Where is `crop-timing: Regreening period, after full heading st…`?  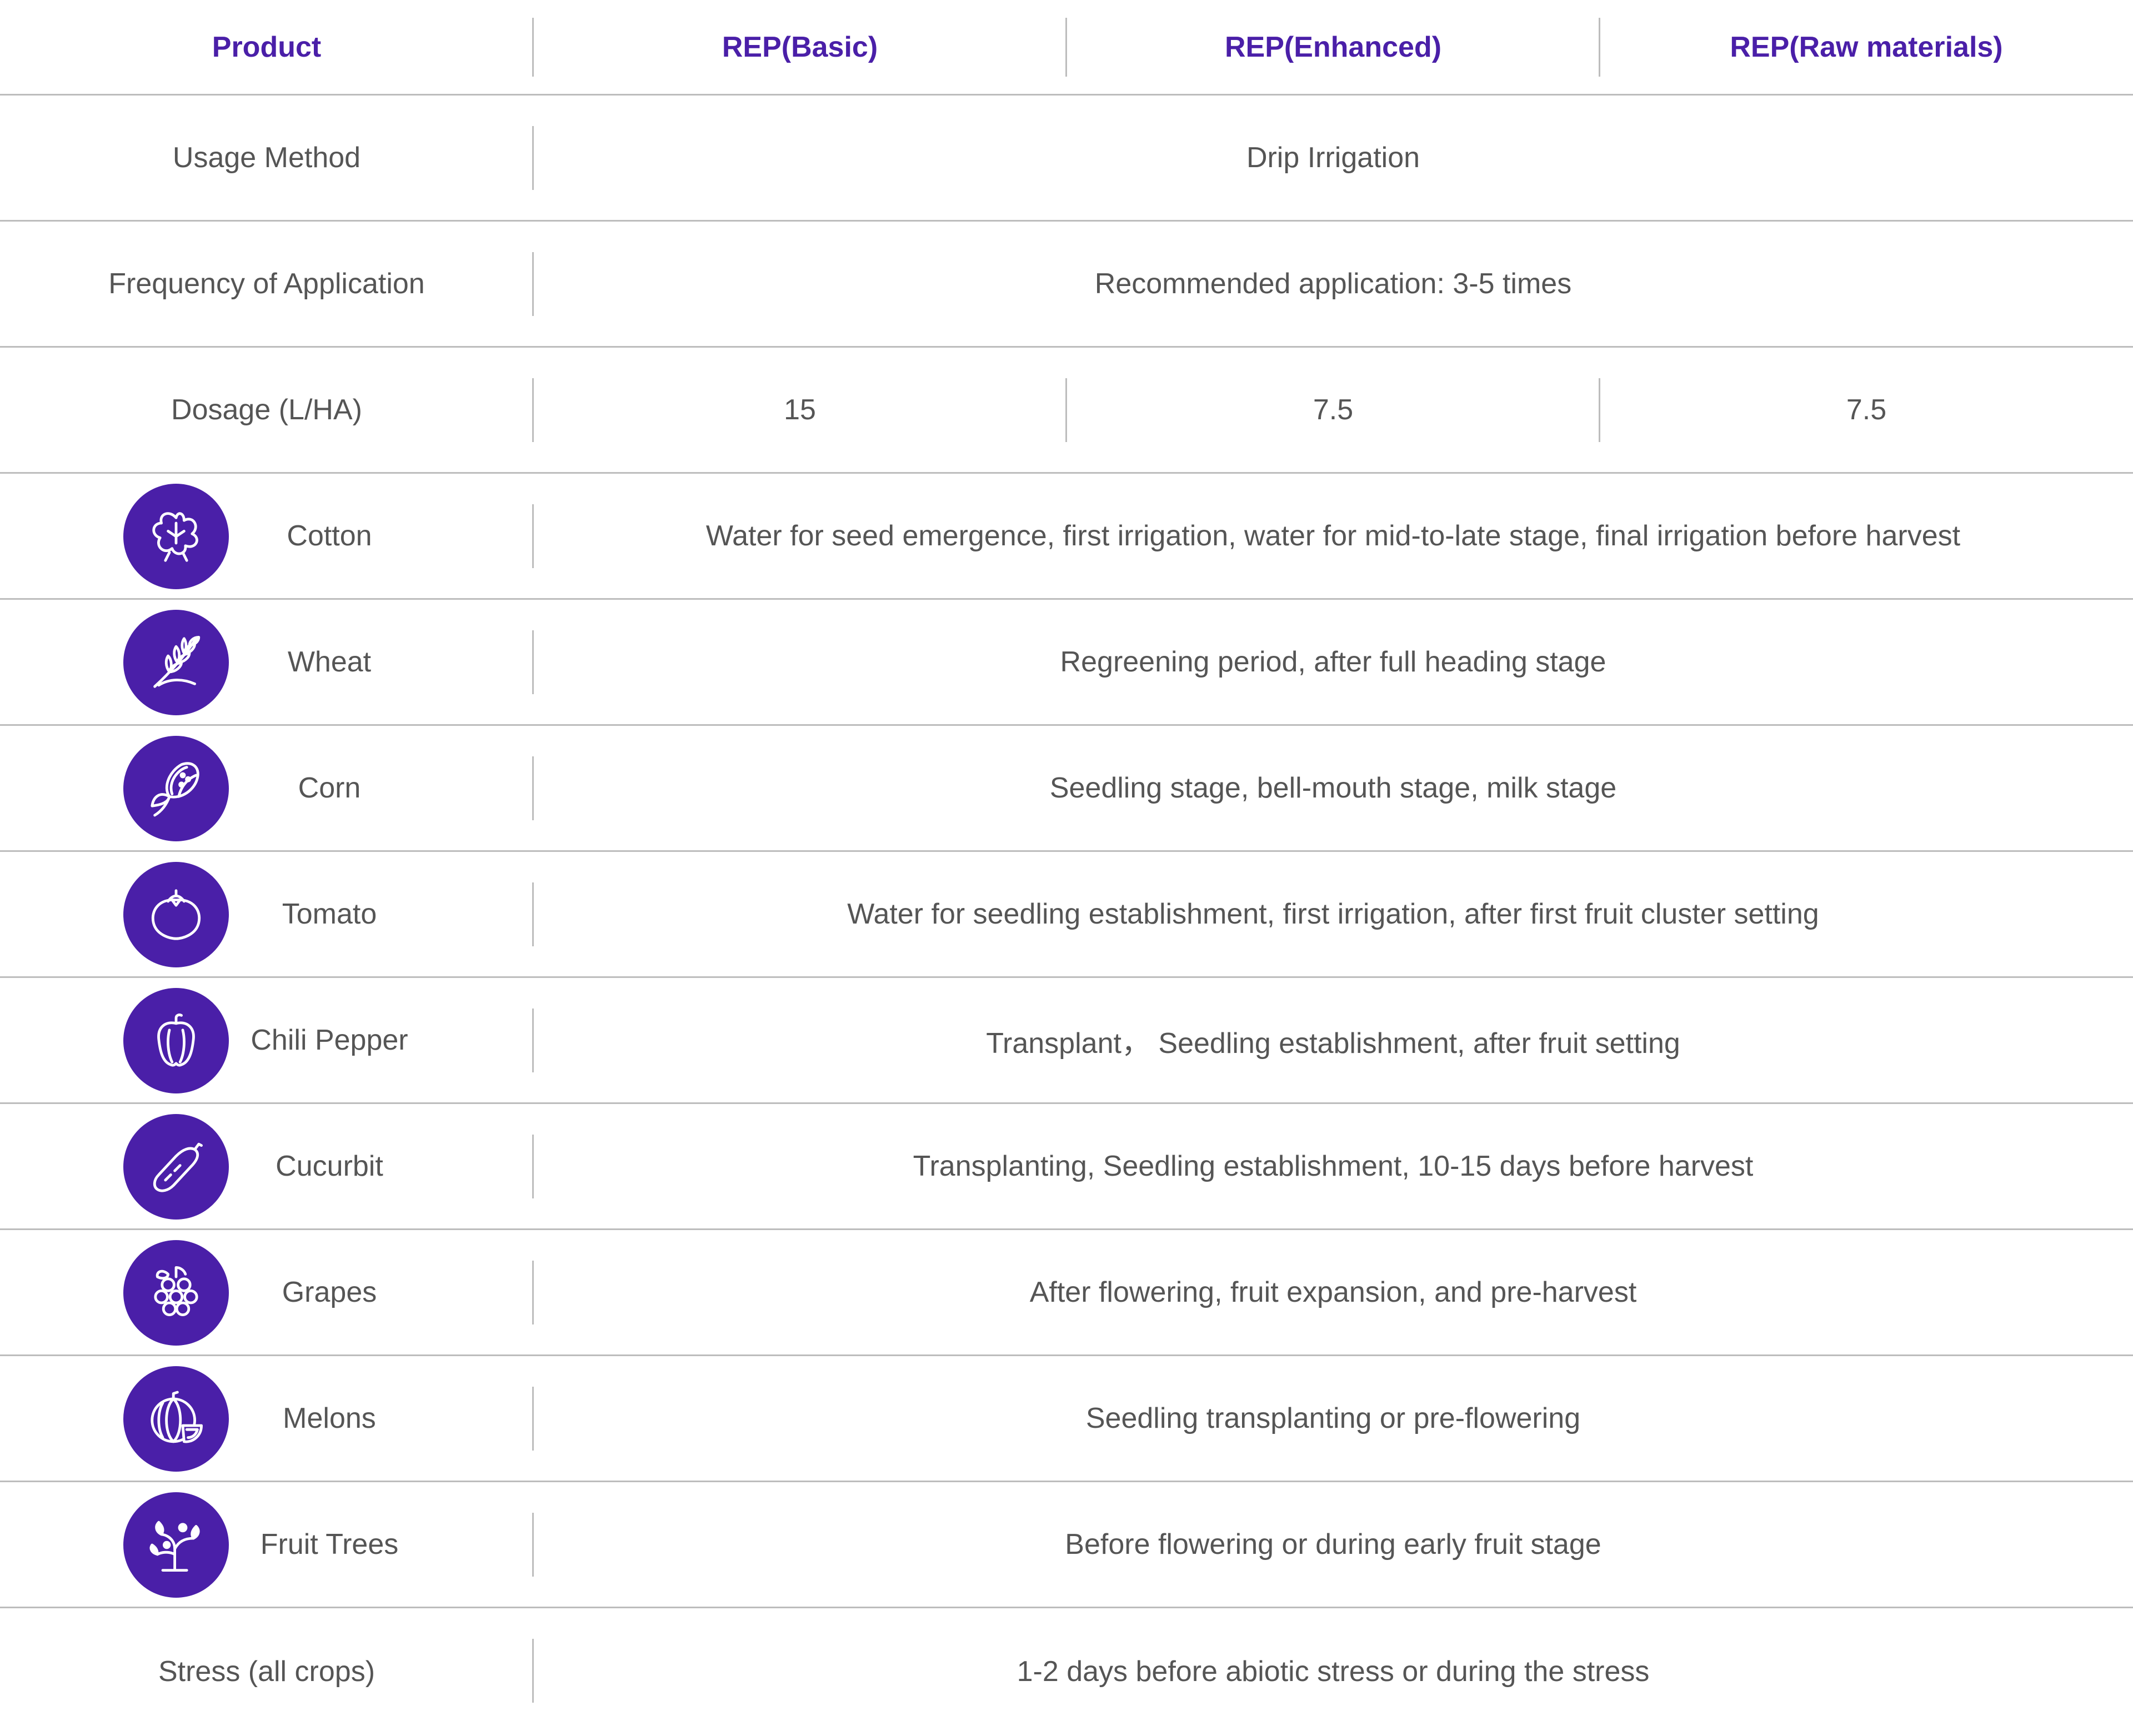 crop-timing: Regreening period, after full heading st… is located at coordinates (1333, 662).